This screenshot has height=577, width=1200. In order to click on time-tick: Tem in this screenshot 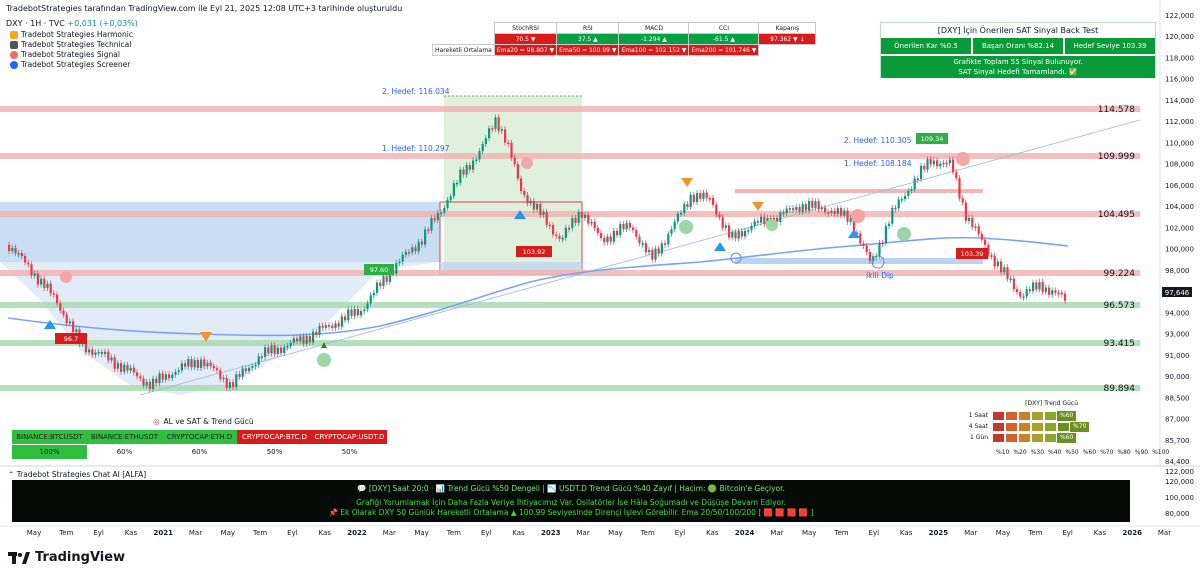, I will do `click(453, 533)`.